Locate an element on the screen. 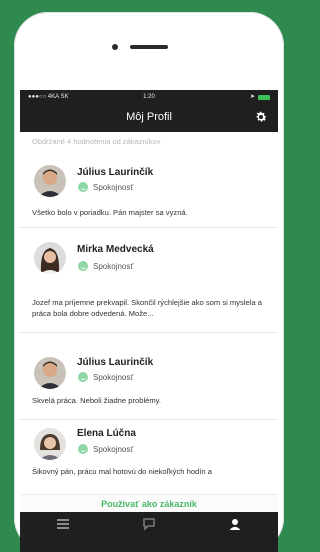 The height and width of the screenshot is (552, 320). tab-list is located at coordinates (63, 532).